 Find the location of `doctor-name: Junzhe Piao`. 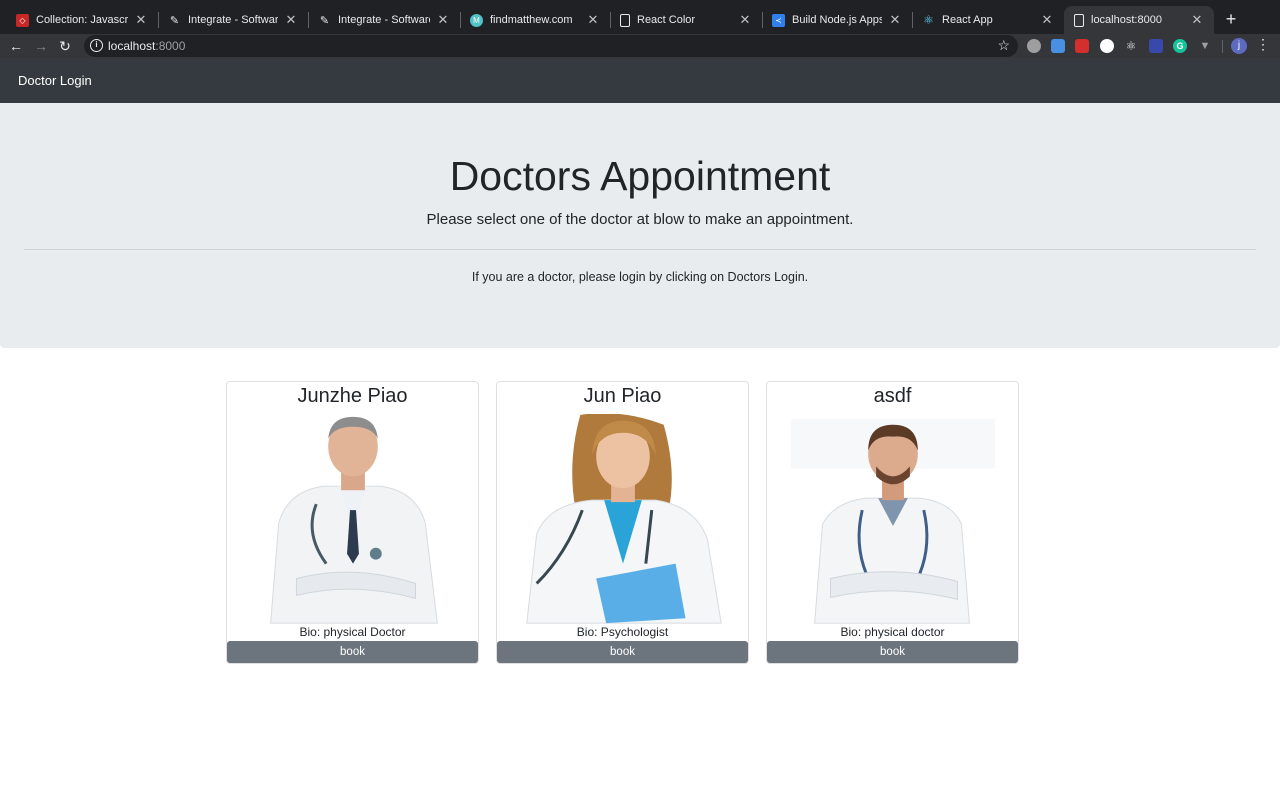

doctor-name: Junzhe Piao is located at coordinates (352, 396).